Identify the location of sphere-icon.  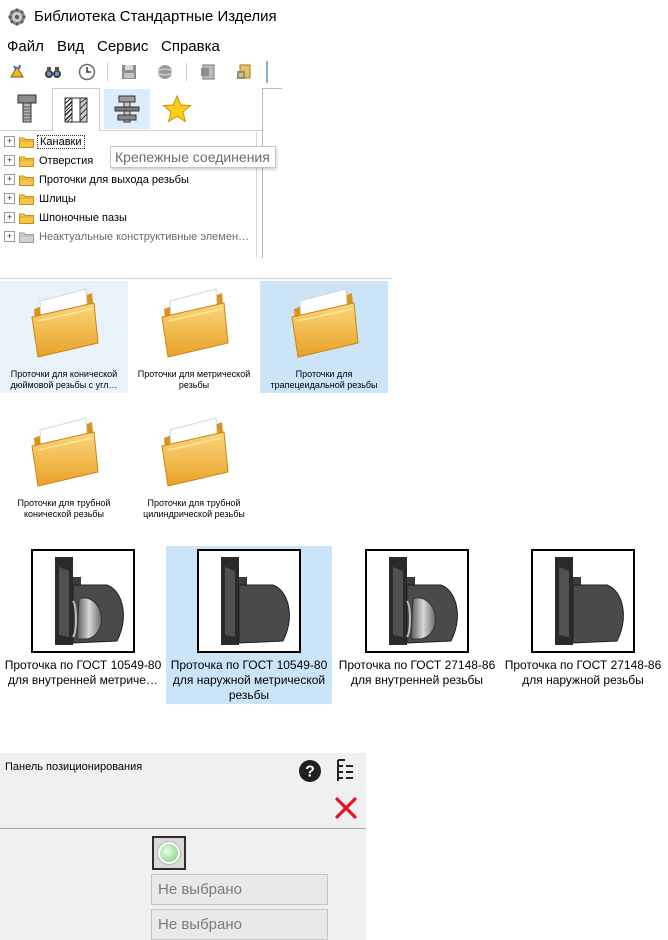
(165, 72).